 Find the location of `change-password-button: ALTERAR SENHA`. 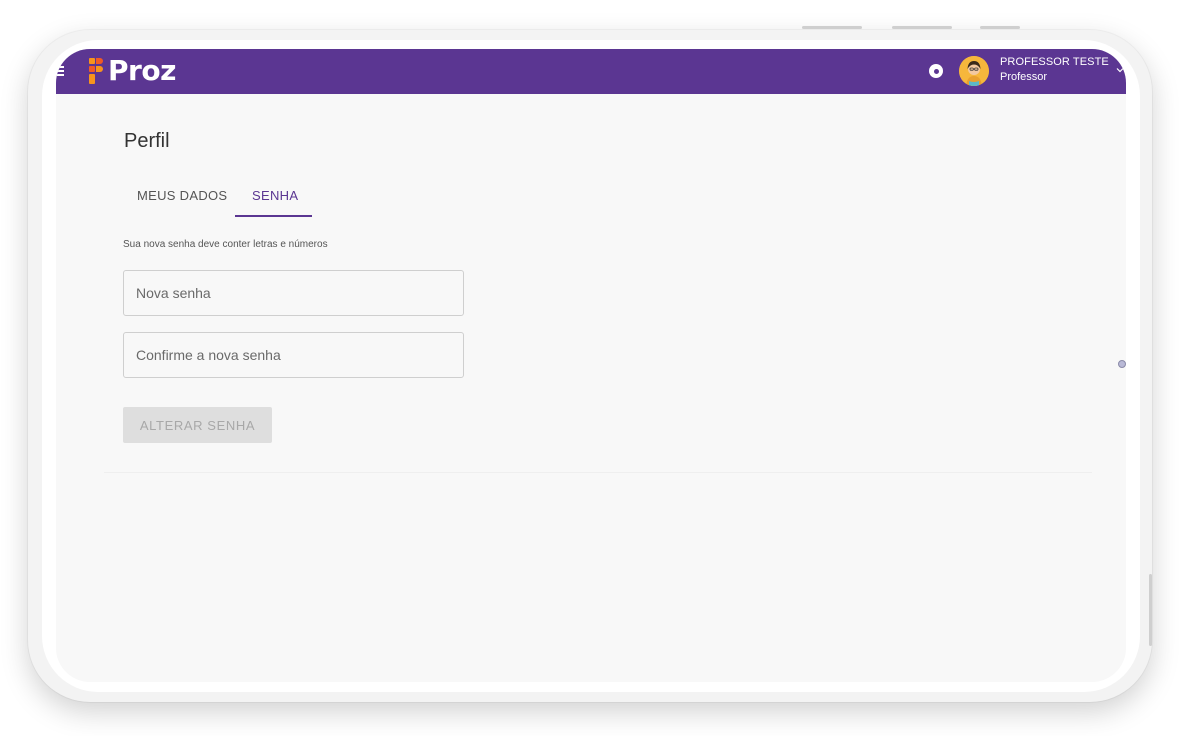

change-password-button: ALTERAR SENHA is located at coordinates (197, 425).